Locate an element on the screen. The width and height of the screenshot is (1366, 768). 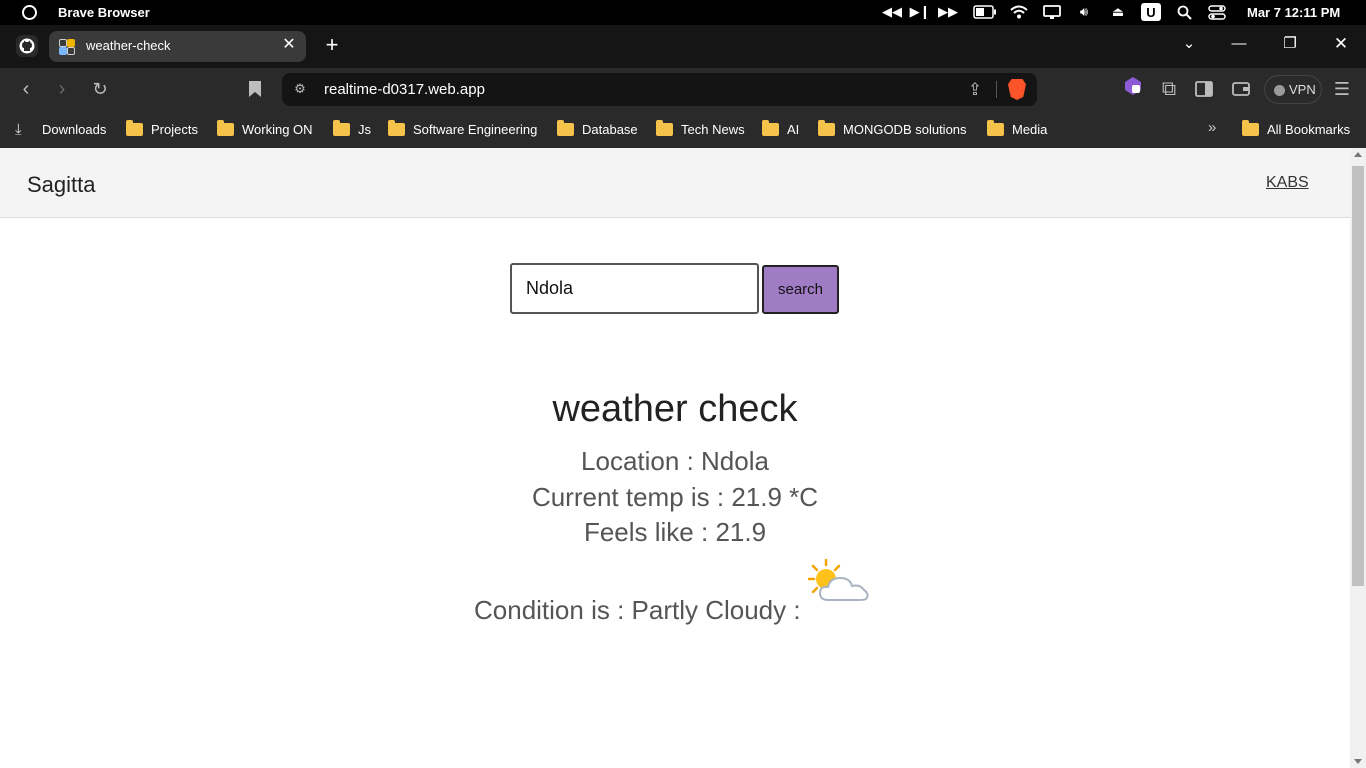
system-clock: Mar 7 12:11 PM is located at coordinates (1293, 12).